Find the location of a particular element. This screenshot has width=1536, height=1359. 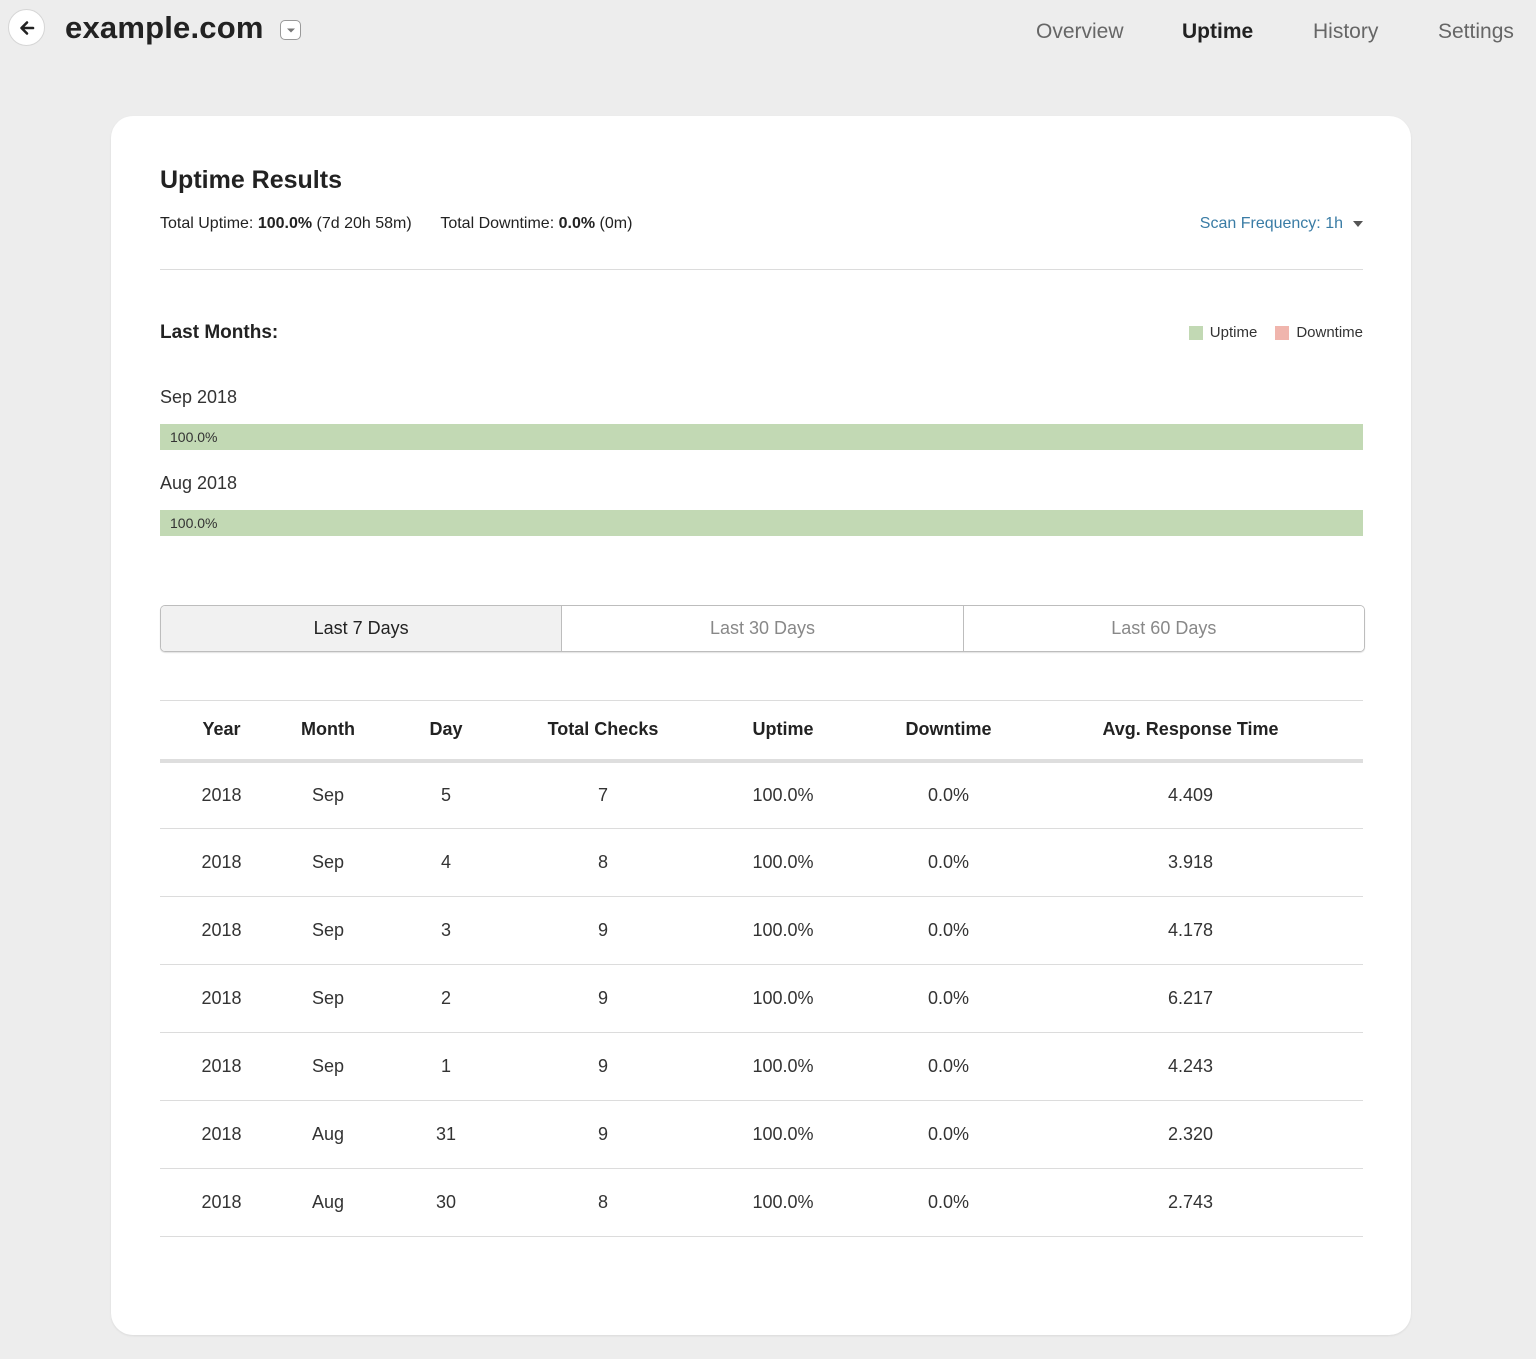

cell-day: 2 is located at coordinates (446, 998).